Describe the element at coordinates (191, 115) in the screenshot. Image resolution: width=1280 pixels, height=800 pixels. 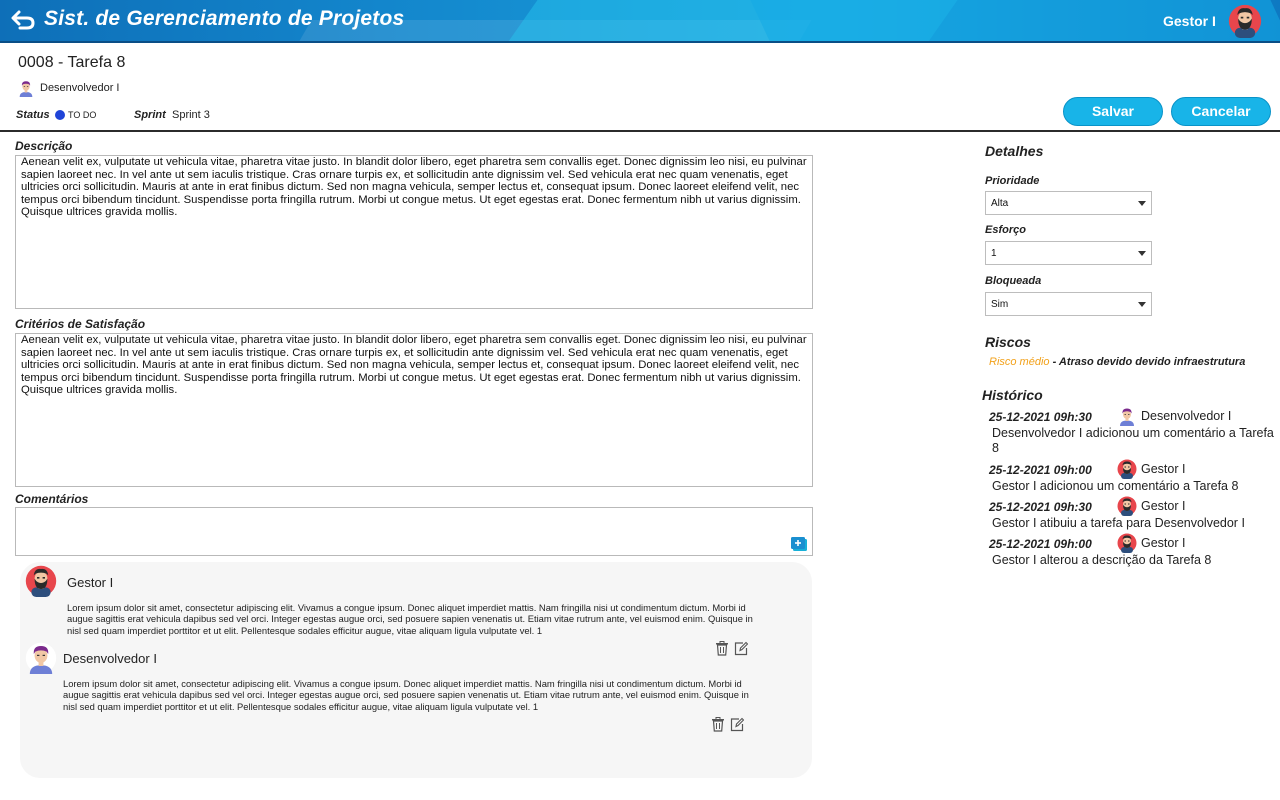
I see `sprint-value: Sprint 3` at that location.